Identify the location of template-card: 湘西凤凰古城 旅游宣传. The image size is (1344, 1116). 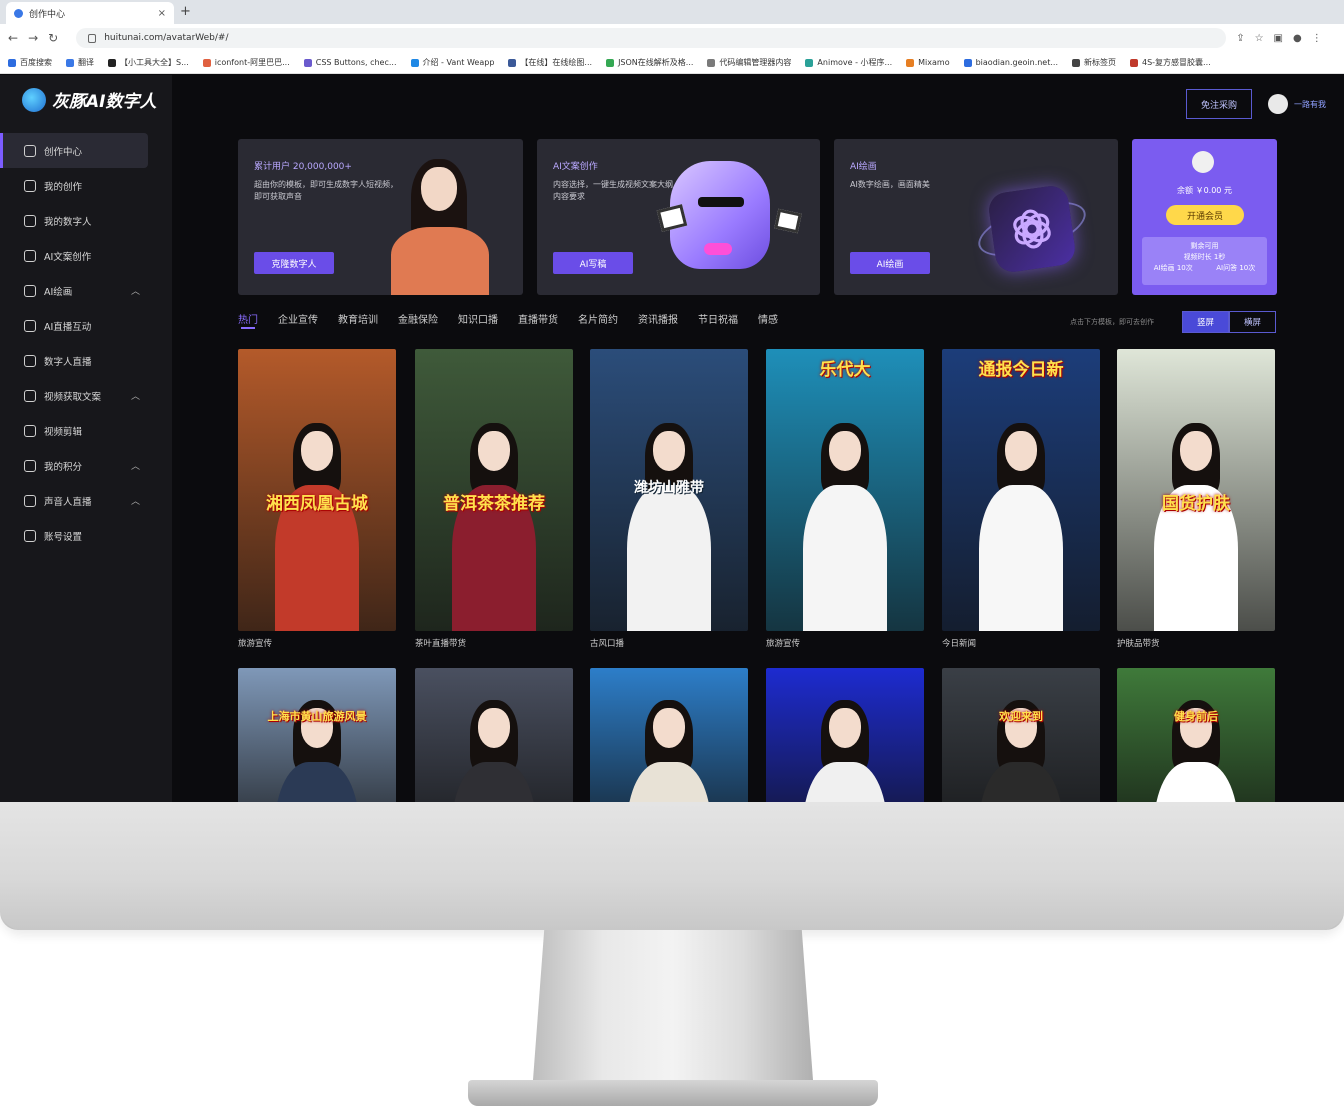
(317, 499).